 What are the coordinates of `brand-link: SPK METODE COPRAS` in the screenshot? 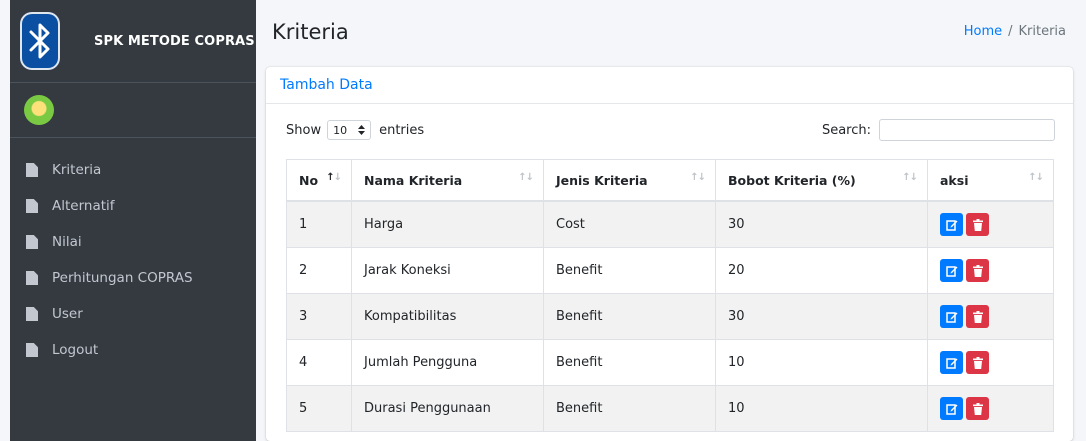 It's located at (133, 41).